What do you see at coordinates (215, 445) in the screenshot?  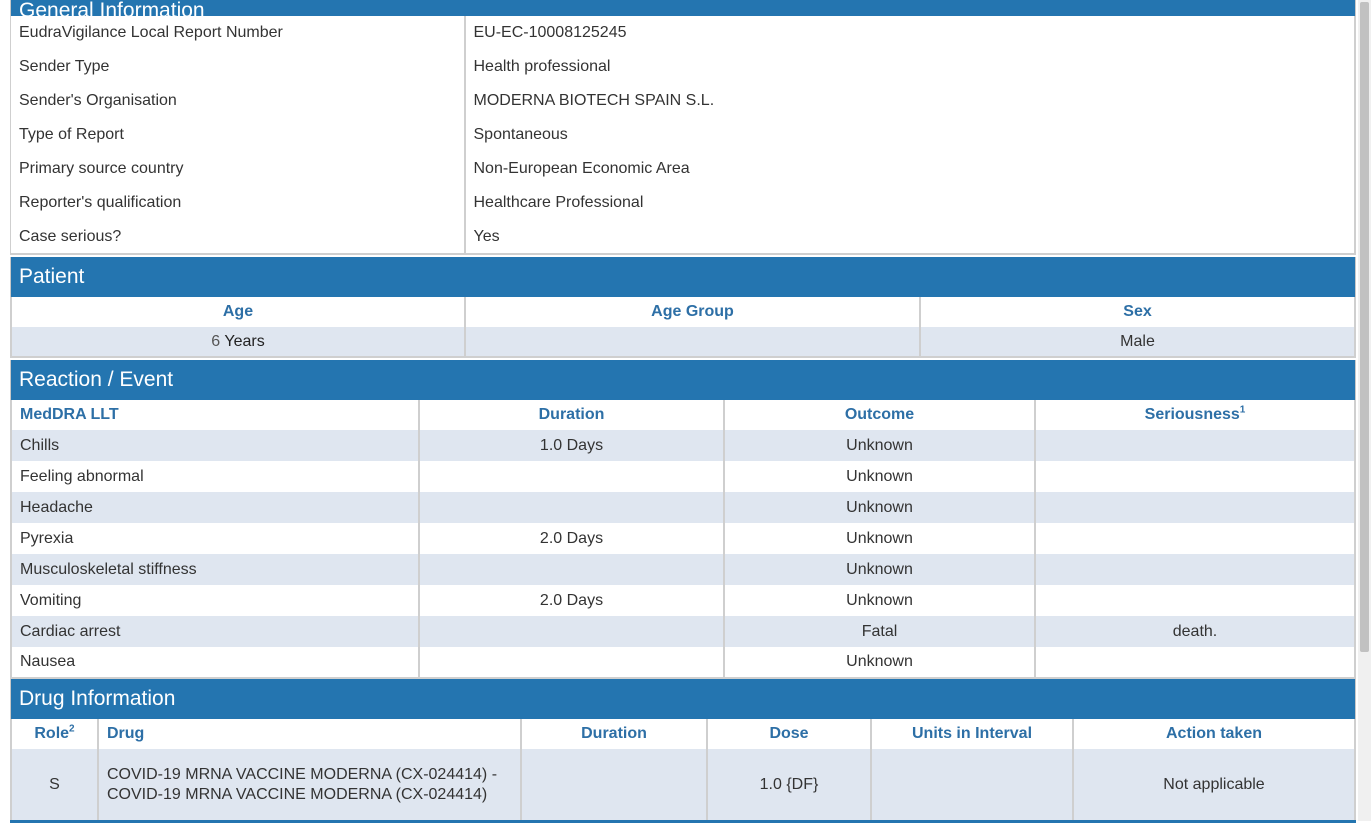 I see `reaction-llt: Chills` at bounding box center [215, 445].